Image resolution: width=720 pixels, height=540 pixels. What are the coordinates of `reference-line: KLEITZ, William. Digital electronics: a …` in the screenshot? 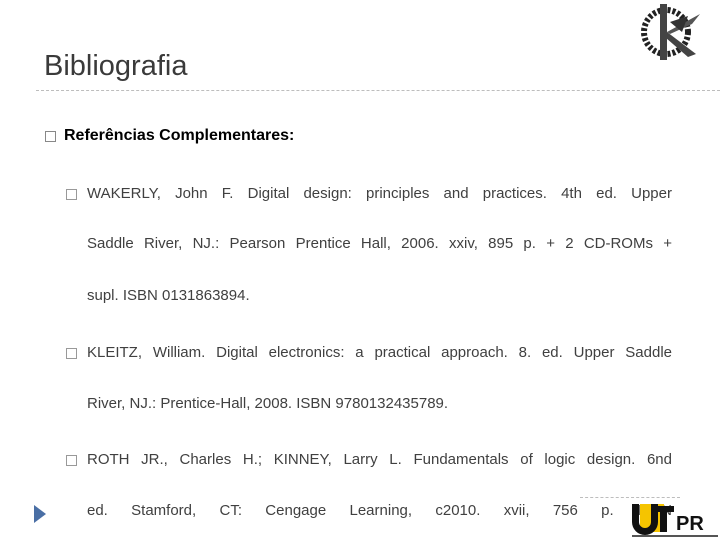 It's located at (379, 352).